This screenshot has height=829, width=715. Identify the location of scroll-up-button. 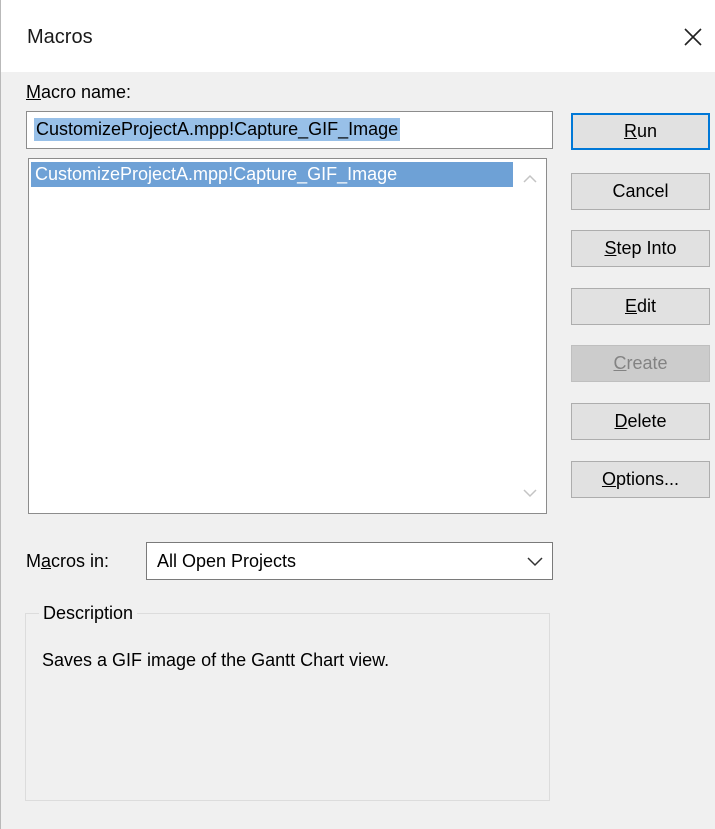
(530, 179).